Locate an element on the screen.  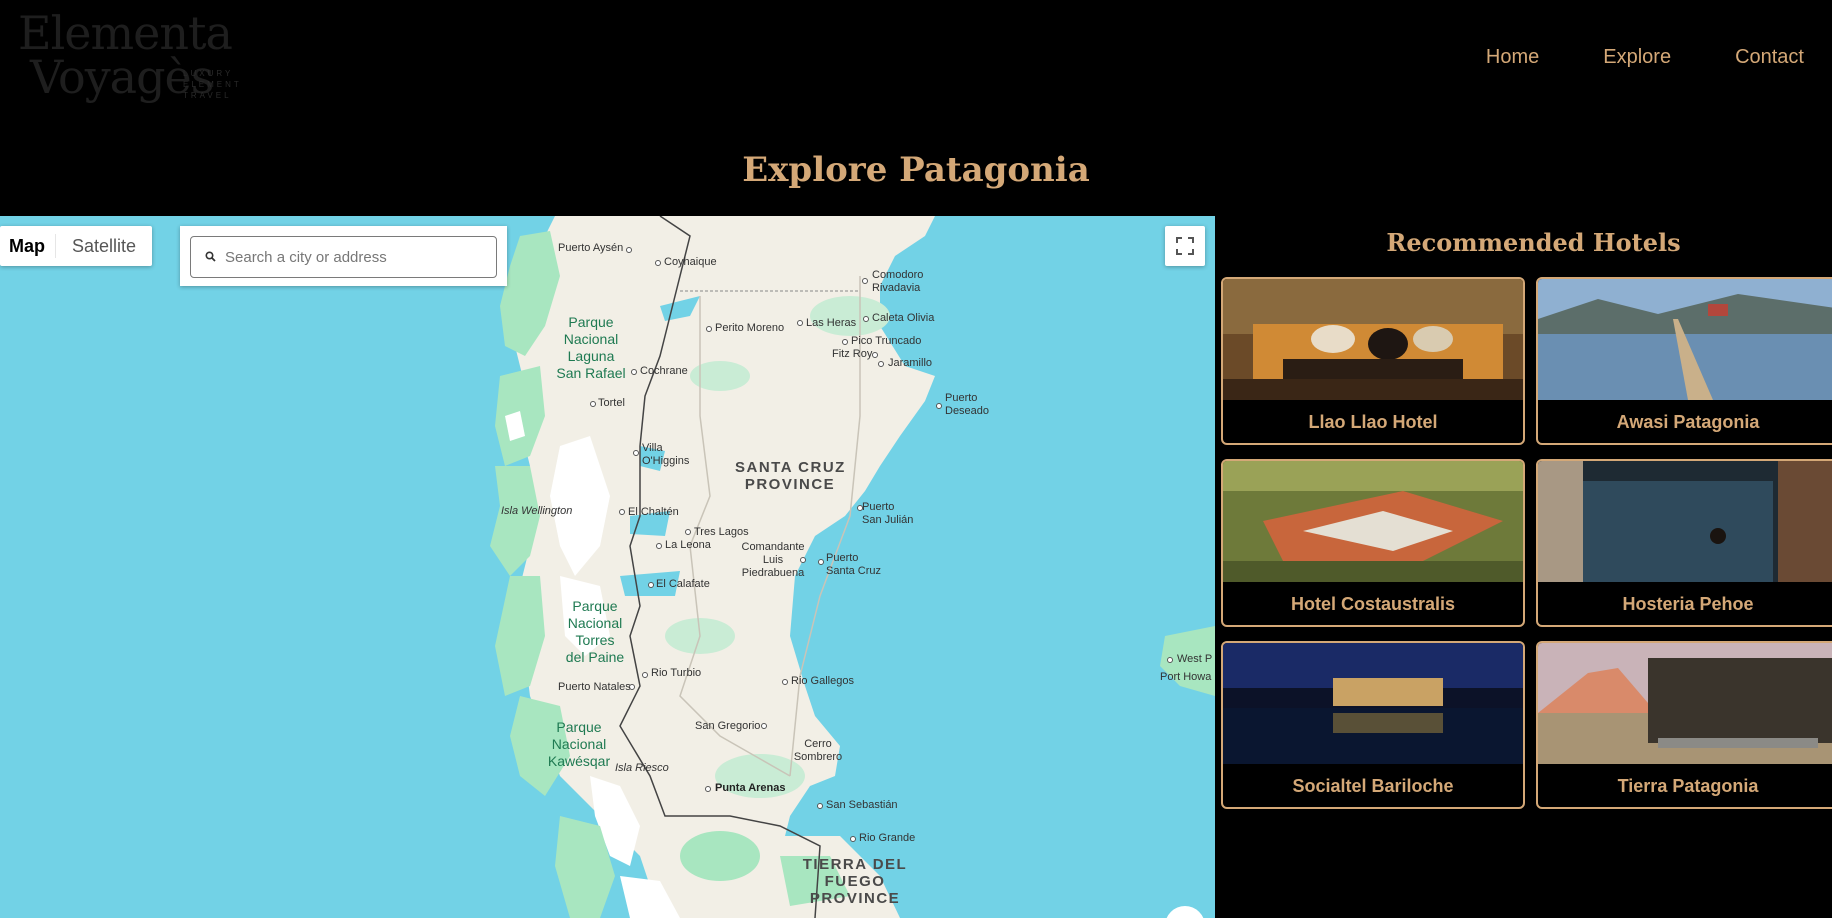
map-label-san-gregorio: San Gregorio is located at coordinates (728, 726).